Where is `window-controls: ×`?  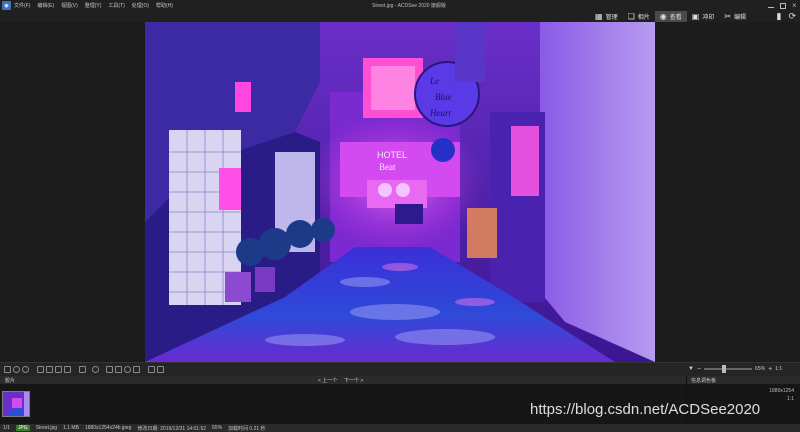 window-controls: × is located at coordinates (783, 5).